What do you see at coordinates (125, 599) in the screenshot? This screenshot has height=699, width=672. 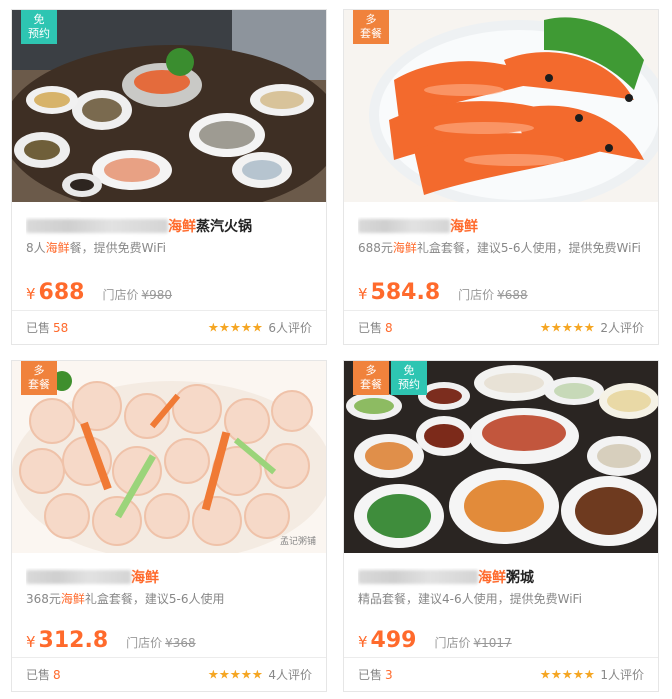 I see `deal-description: 368元海鲜礼盒套餐，建议5-6人使用` at bounding box center [125, 599].